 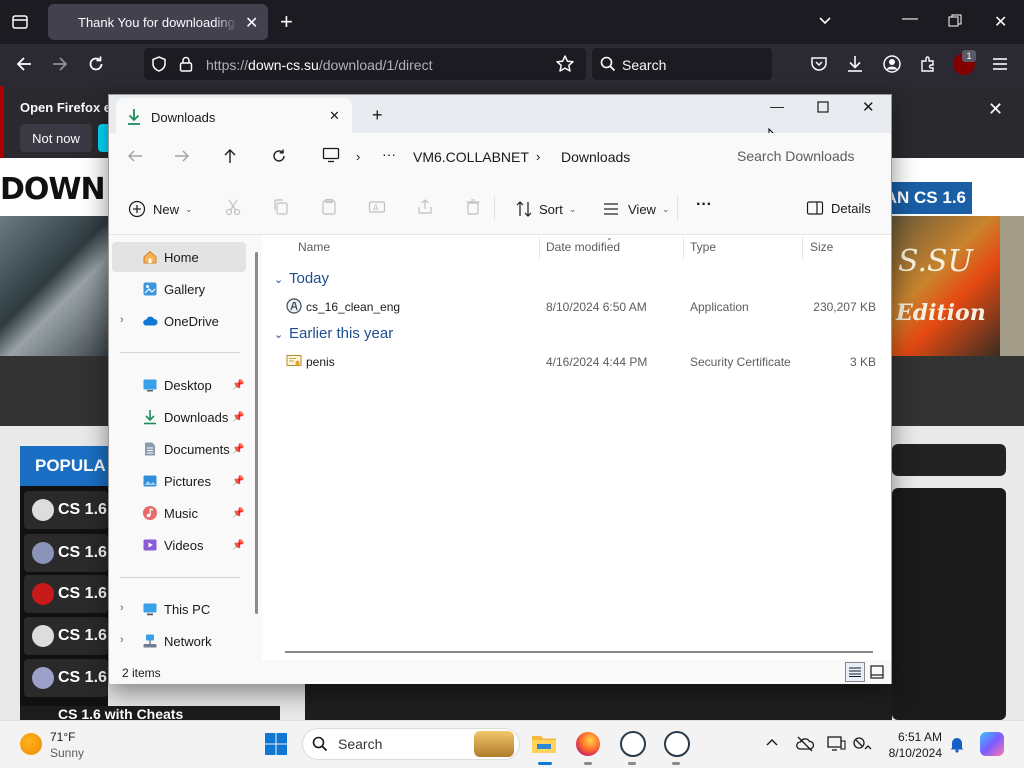 I want to click on explorer-close-button: ✕, so click(x=868, y=107).